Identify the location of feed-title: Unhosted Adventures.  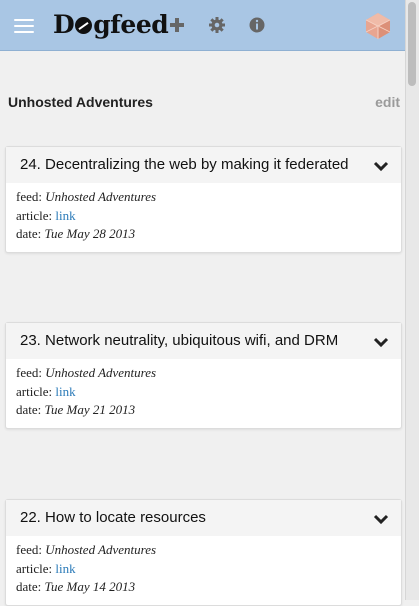
(80, 102).